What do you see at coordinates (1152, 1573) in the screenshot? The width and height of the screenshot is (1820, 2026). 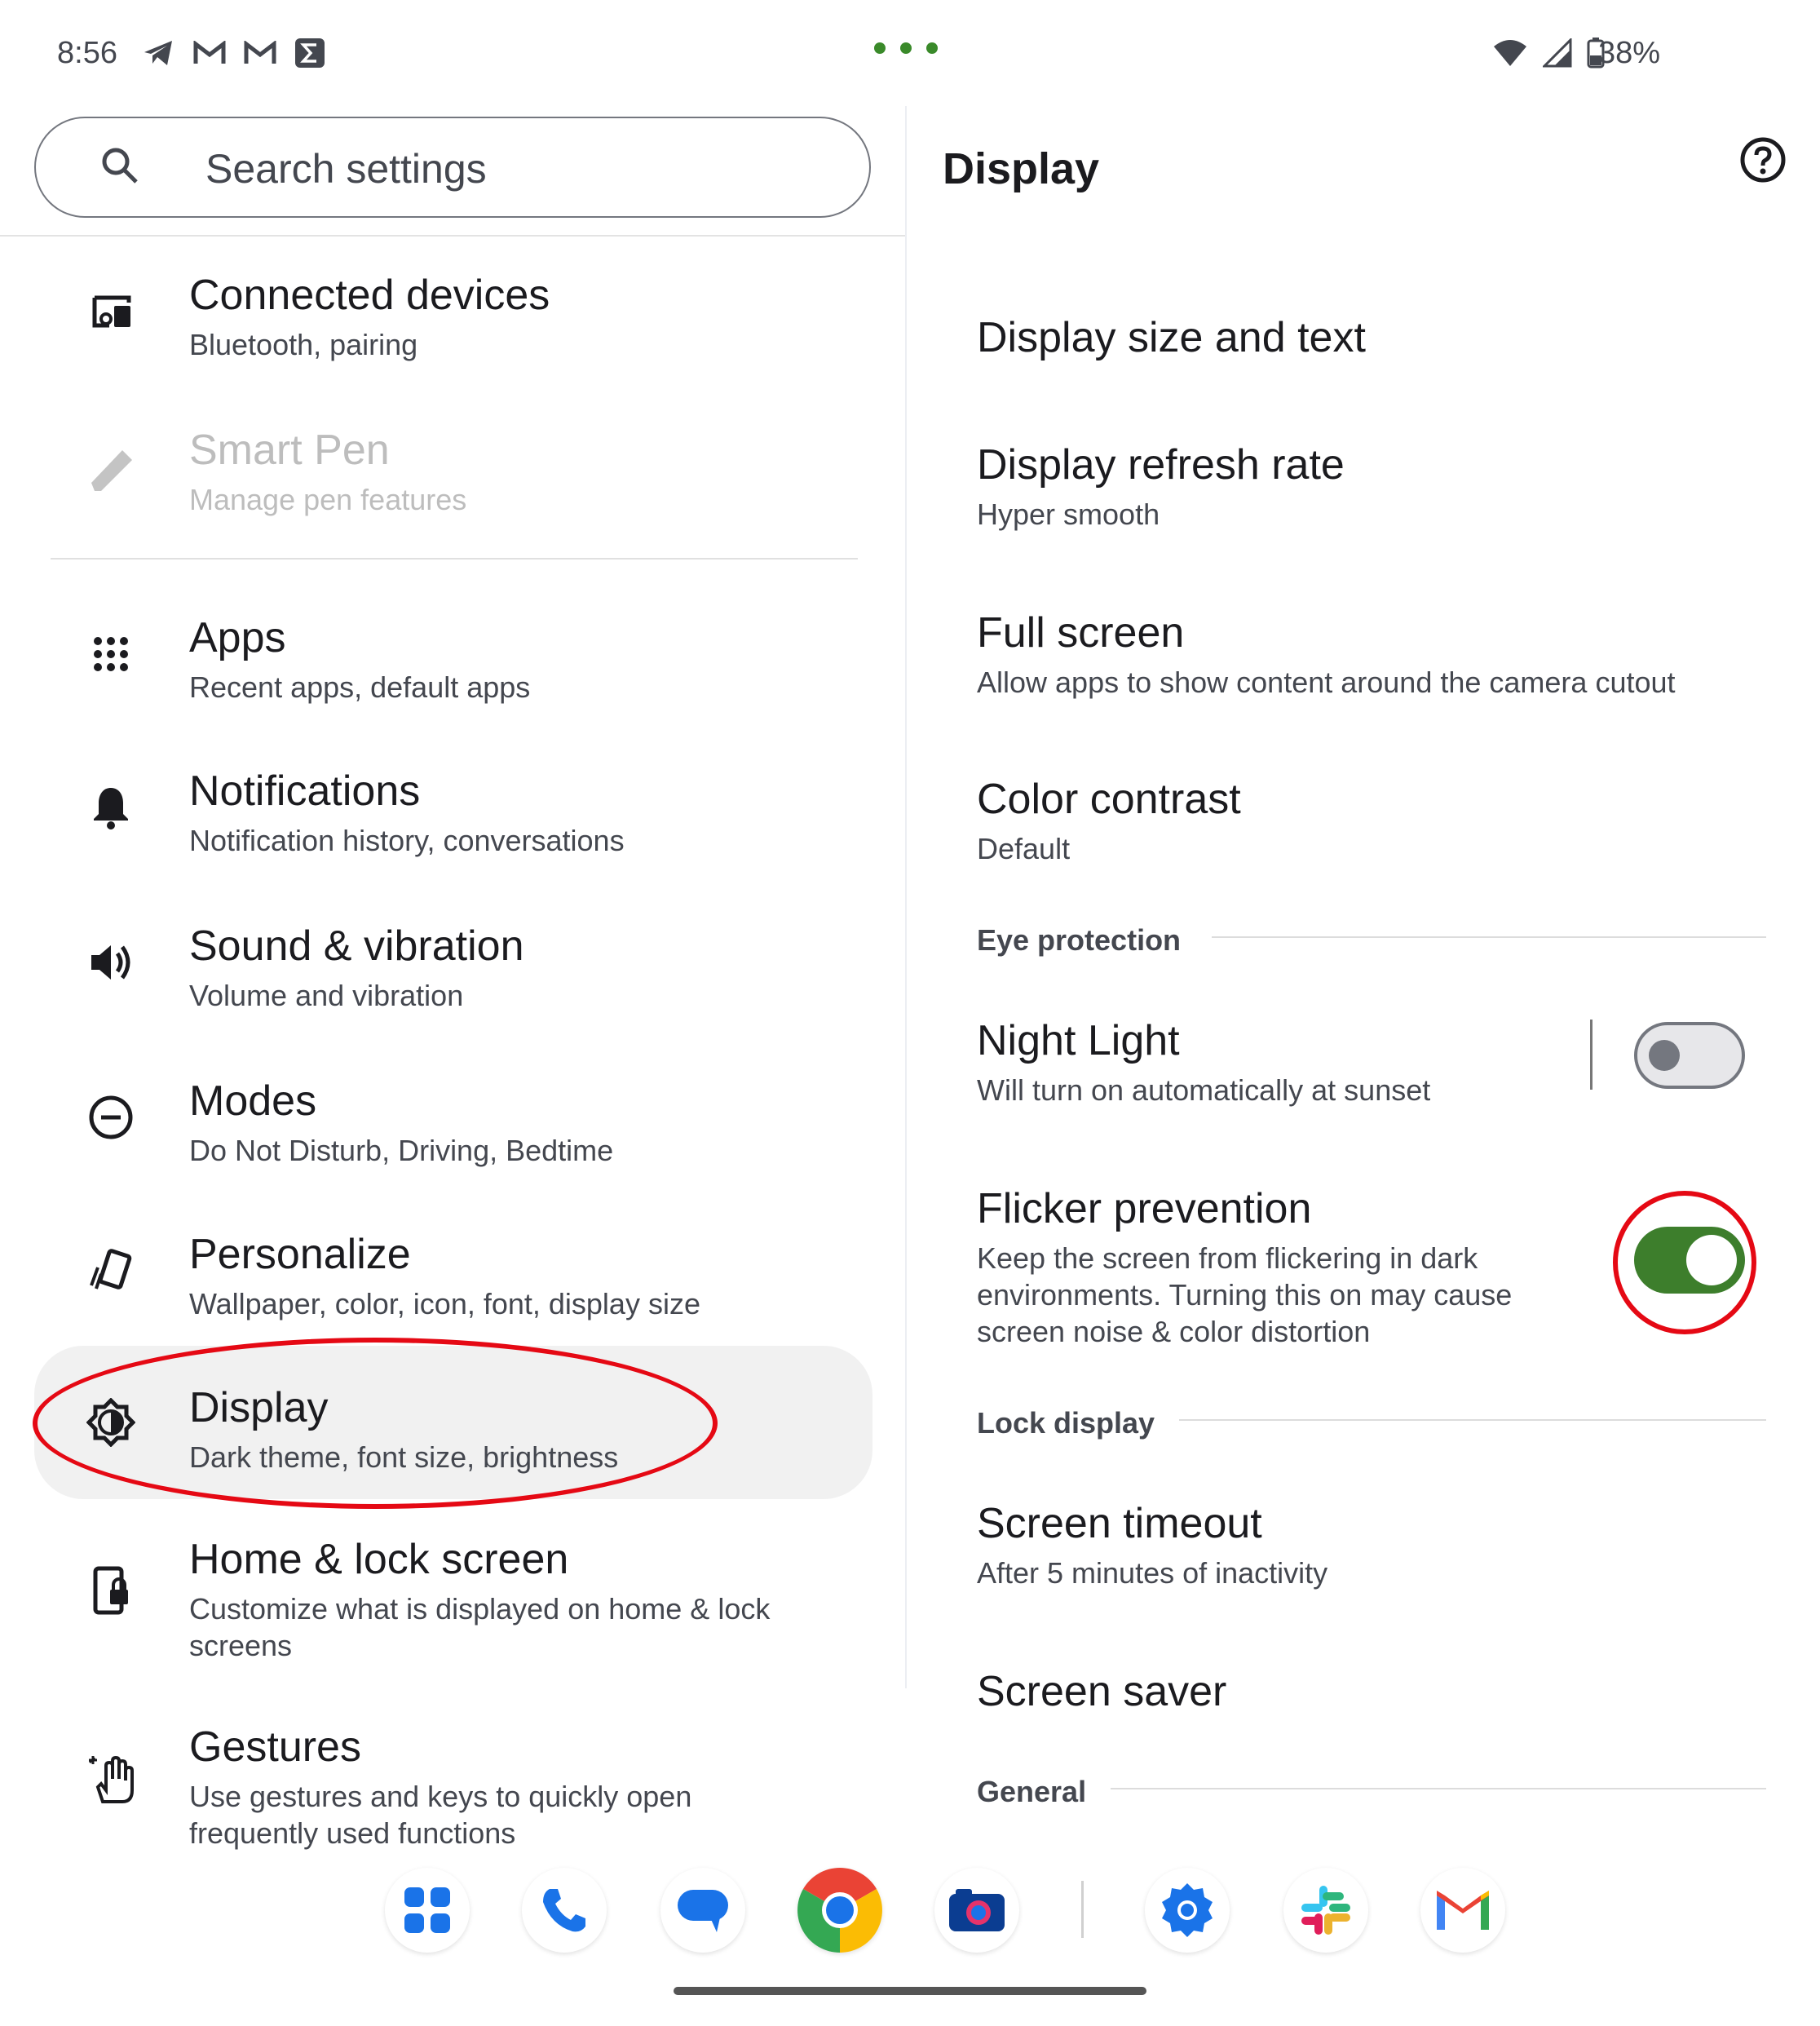 I see `setting-subtitle: After 5 minutes of inactivity` at bounding box center [1152, 1573].